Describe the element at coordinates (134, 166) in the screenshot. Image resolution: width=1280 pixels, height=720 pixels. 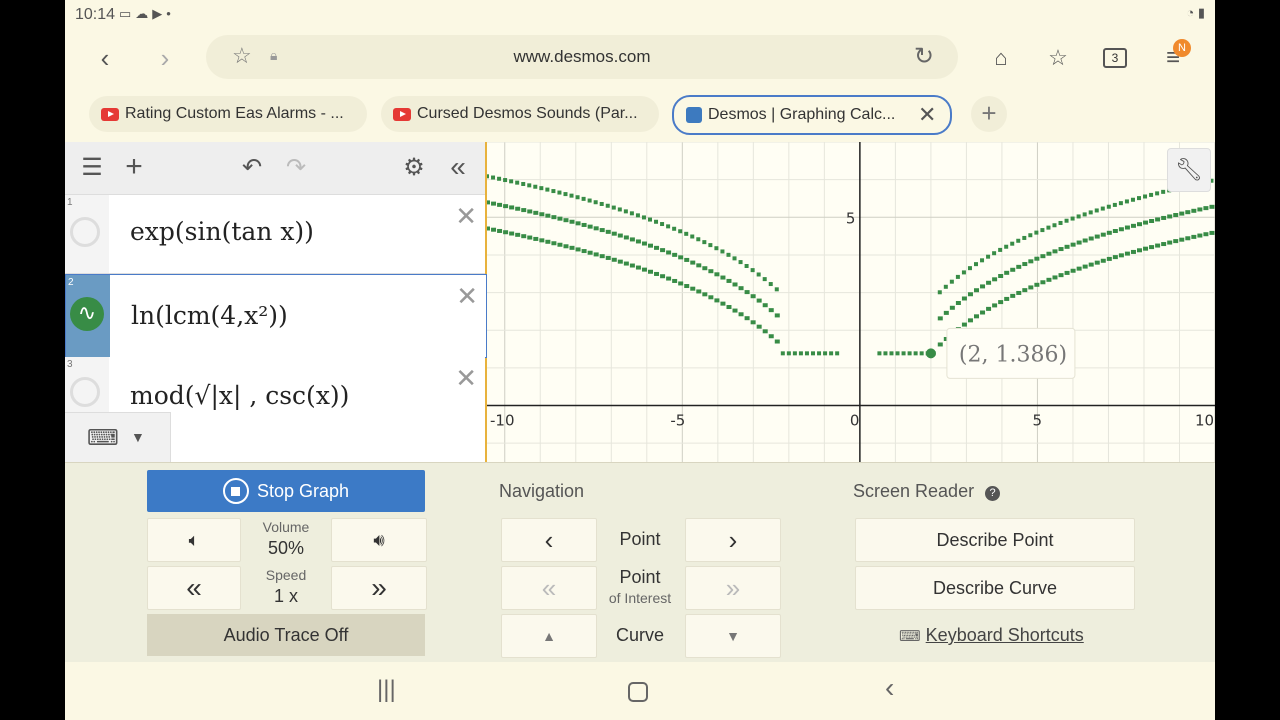
I see `add-expression-icon: +` at that location.